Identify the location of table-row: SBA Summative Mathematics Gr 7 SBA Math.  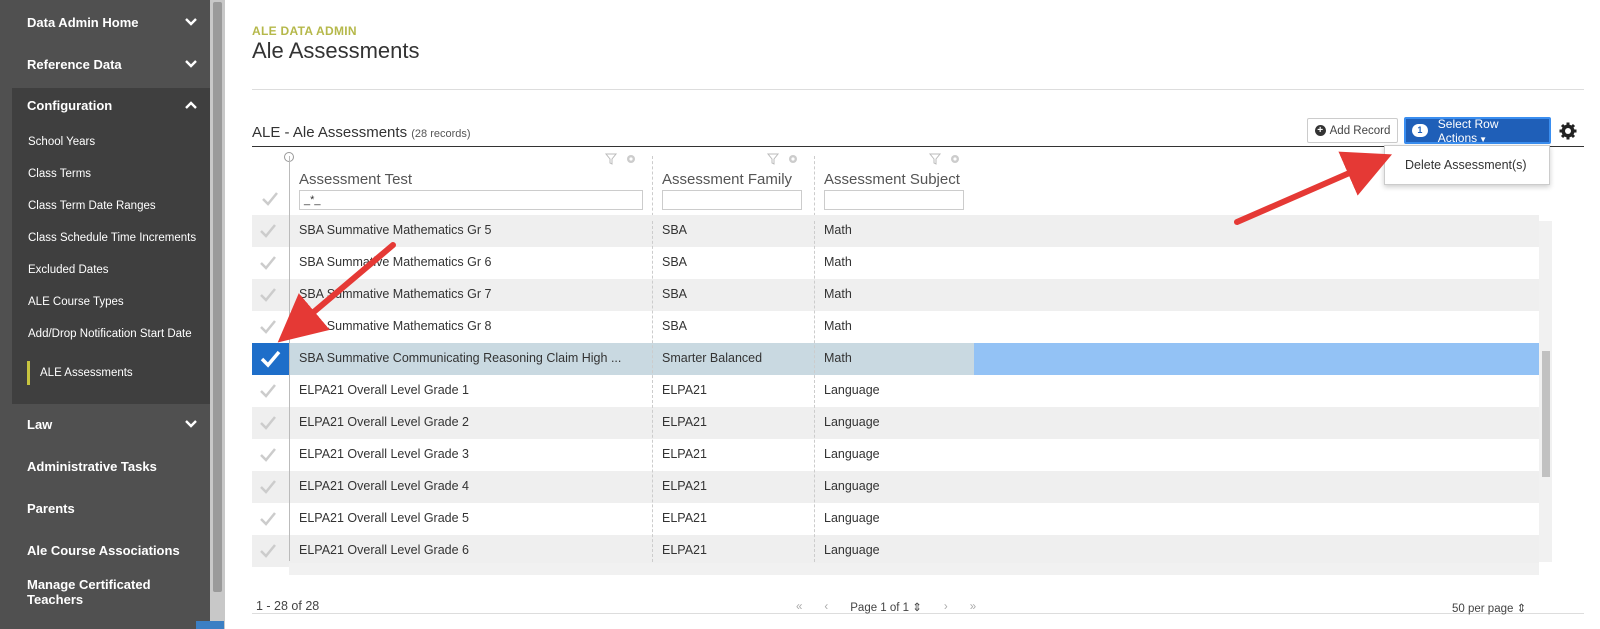
(895, 295).